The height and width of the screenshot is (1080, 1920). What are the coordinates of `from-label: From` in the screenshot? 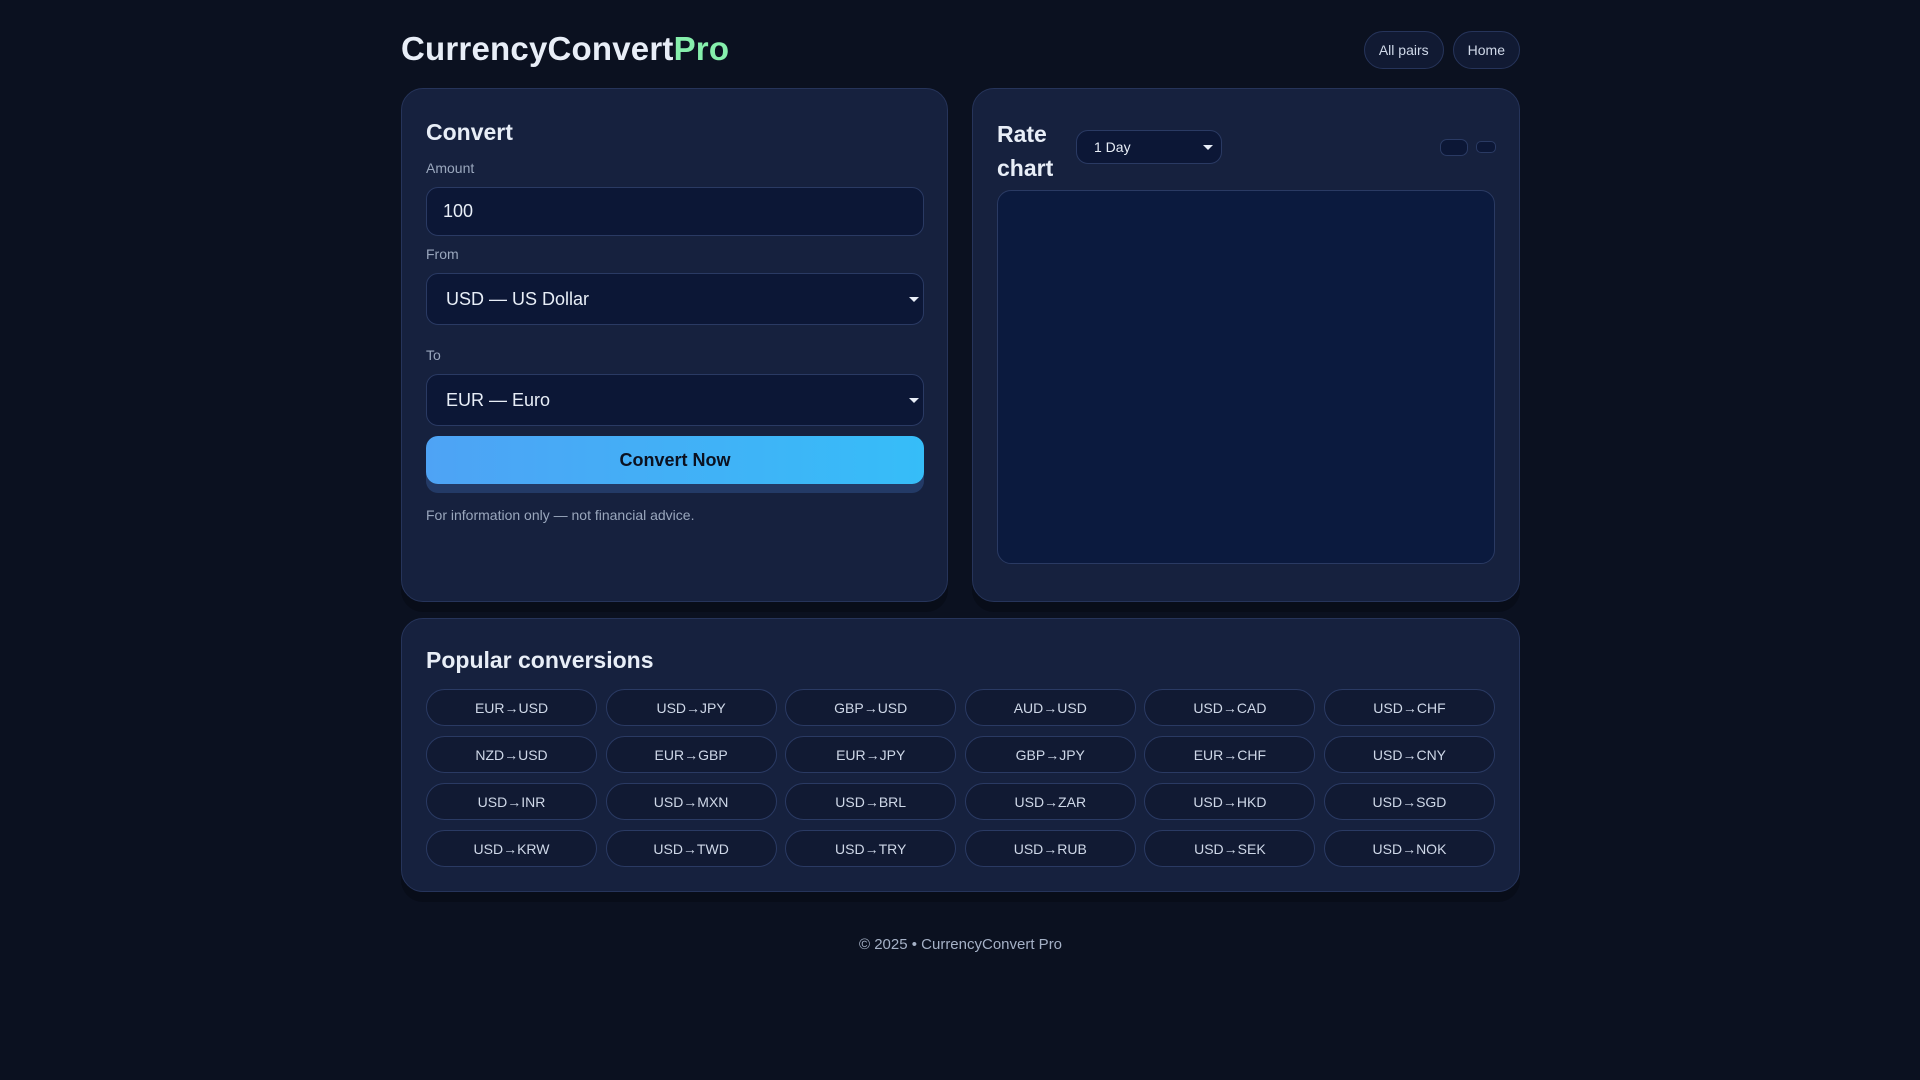 It's located at (442, 254).